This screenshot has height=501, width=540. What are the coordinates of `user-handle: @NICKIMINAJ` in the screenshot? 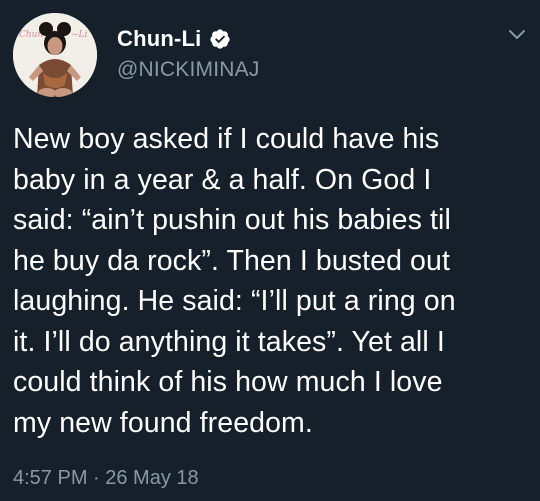 It's located at (188, 70).